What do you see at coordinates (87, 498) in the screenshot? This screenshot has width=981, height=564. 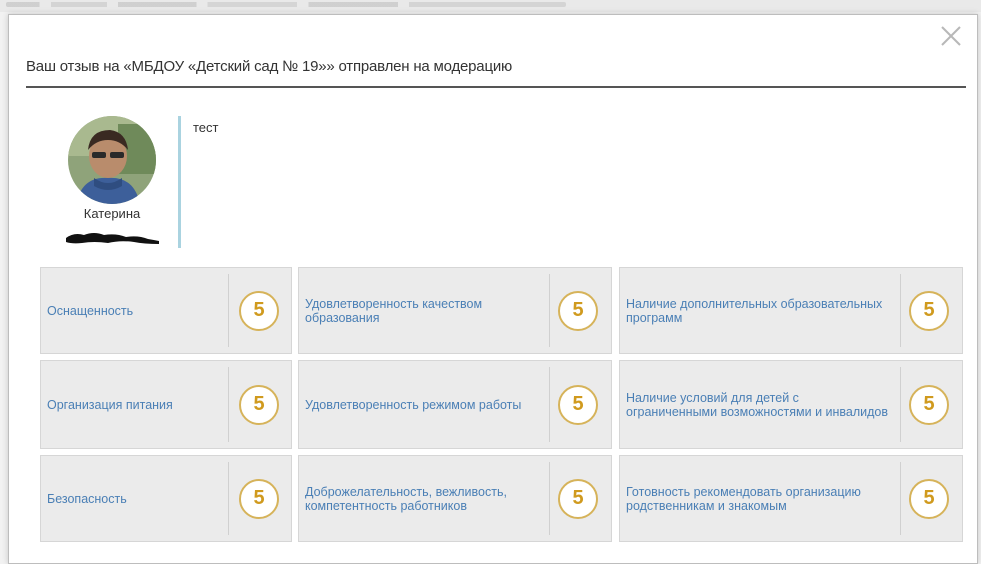 I see `rating-label: Безопасность` at bounding box center [87, 498].